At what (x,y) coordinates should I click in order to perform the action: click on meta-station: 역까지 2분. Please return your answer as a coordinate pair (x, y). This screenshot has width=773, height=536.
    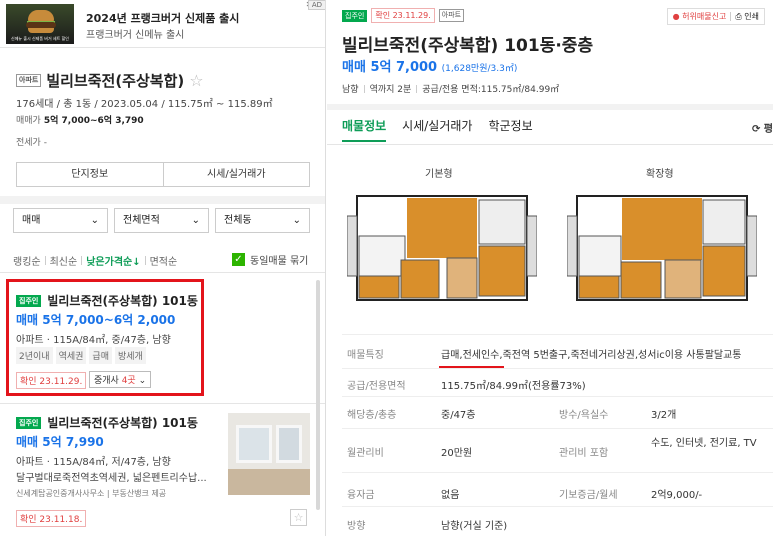
    Looking at the image, I should click on (390, 90).